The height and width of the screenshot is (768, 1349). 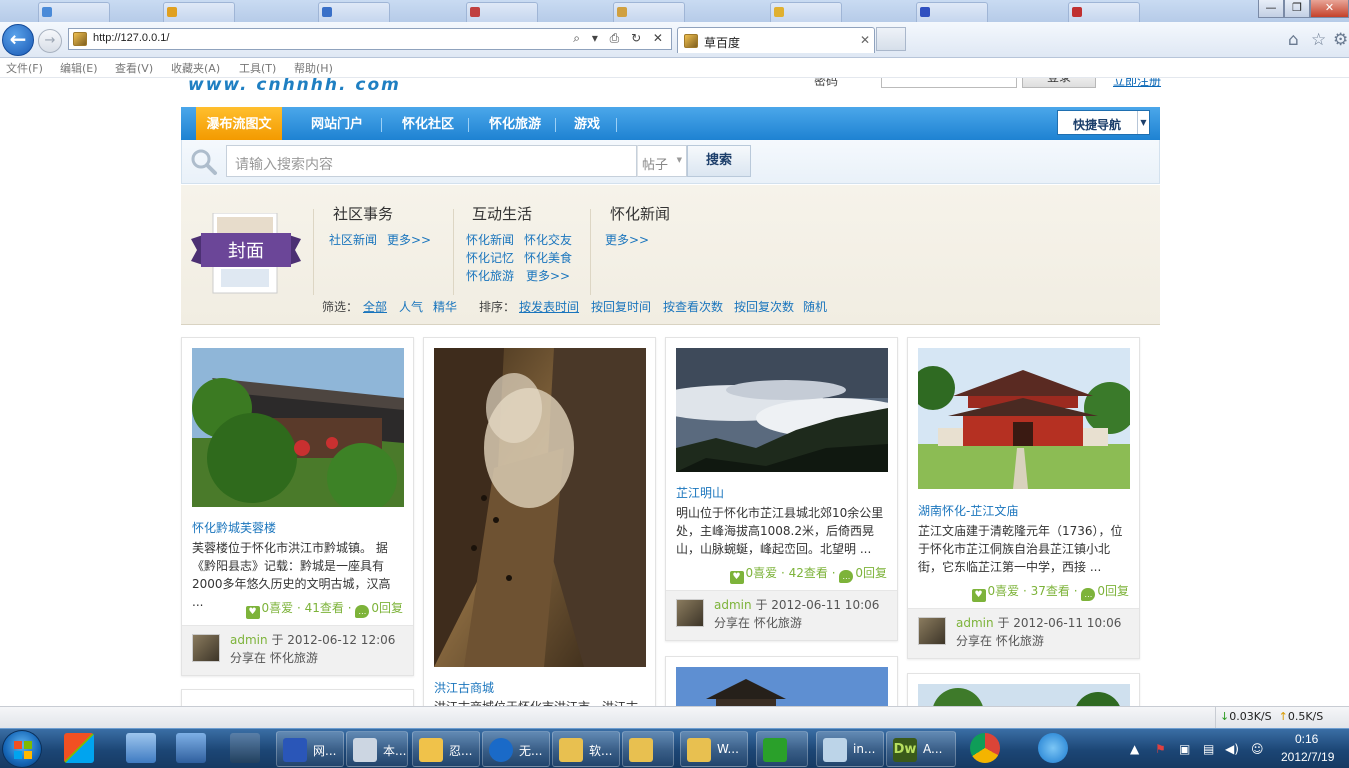 I want to click on search-input: 请输入搜索内容, so click(x=431, y=161).